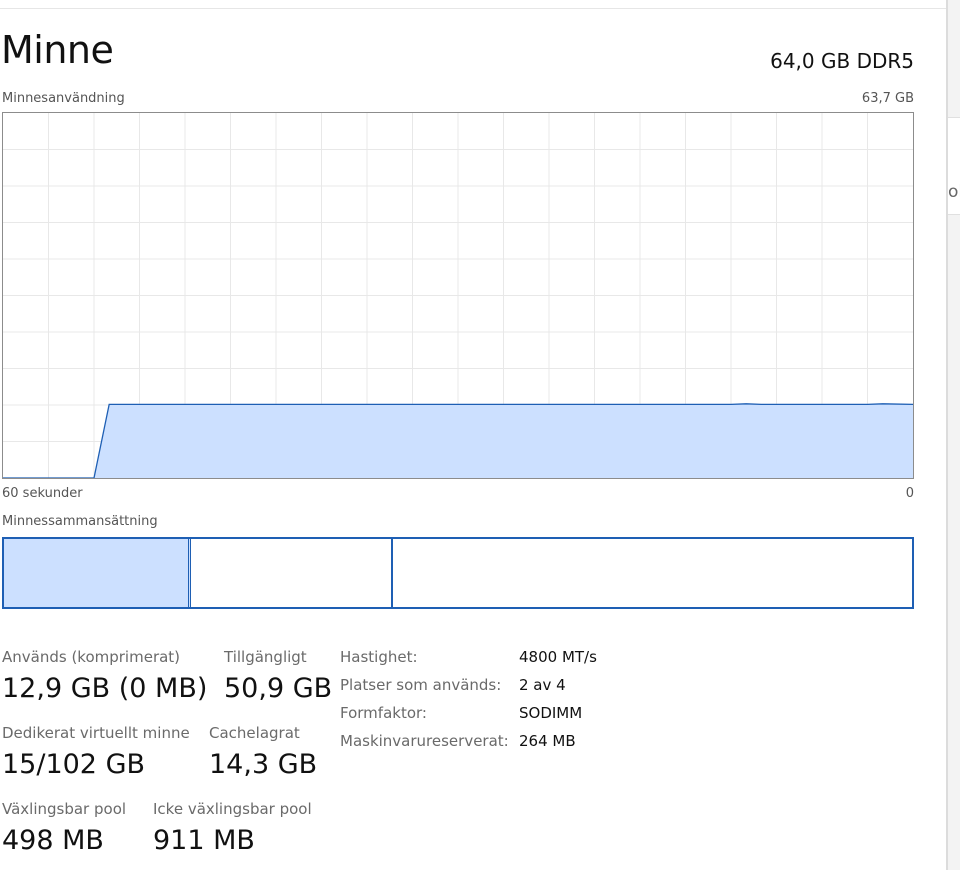 The width and height of the screenshot is (960, 870). I want to click on composition-standby-segment, so click(652, 573).